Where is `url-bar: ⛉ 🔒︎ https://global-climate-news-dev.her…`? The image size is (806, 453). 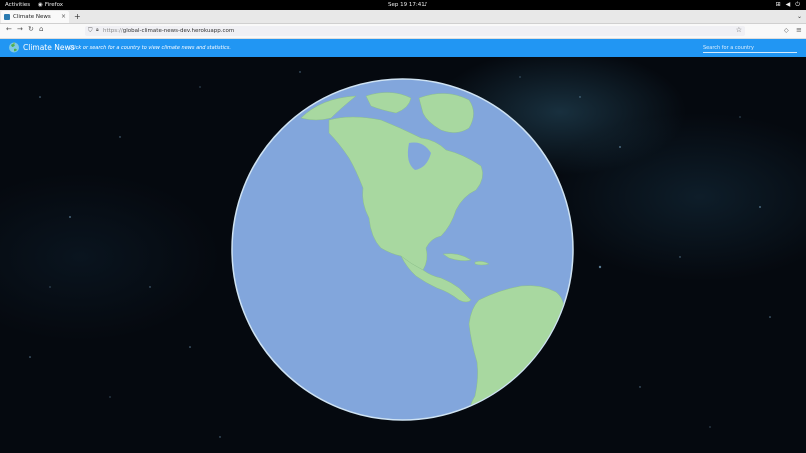
url-bar: ⛉ 🔒︎ https://global-climate-news-dev.her… is located at coordinates (415, 31).